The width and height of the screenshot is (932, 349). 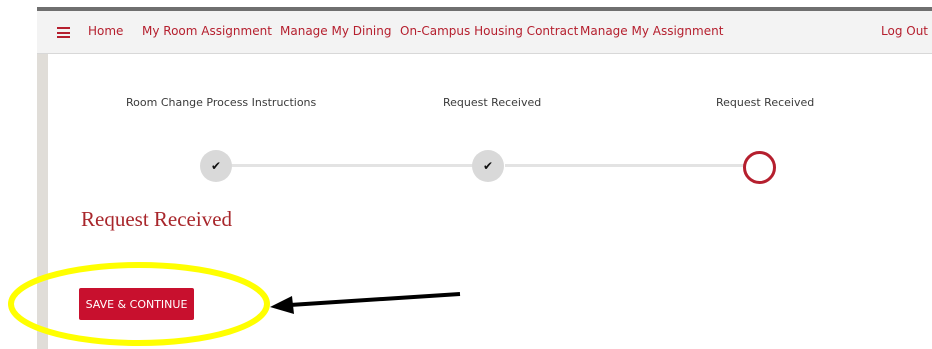 What do you see at coordinates (42, 201) in the screenshot?
I see `left-side-panel` at bounding box center [42, 201].